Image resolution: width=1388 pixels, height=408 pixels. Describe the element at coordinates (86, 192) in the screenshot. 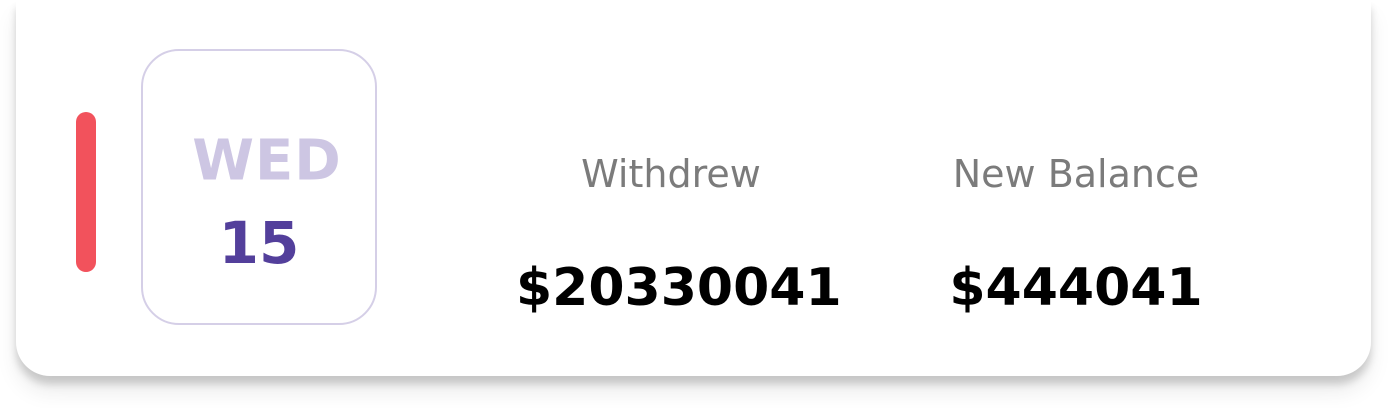

I see `status-accent-bar` at that location.